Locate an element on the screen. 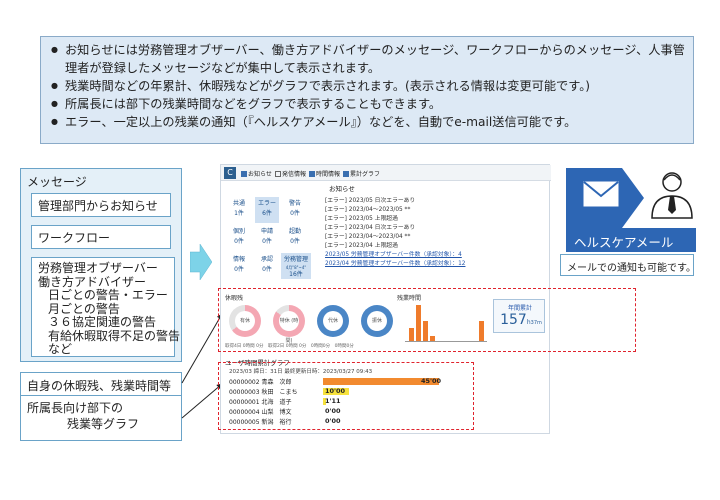 The image size is (720, 500). healthcare-mail-title: ヘルスケアメール is located at coordinates (631, 240).